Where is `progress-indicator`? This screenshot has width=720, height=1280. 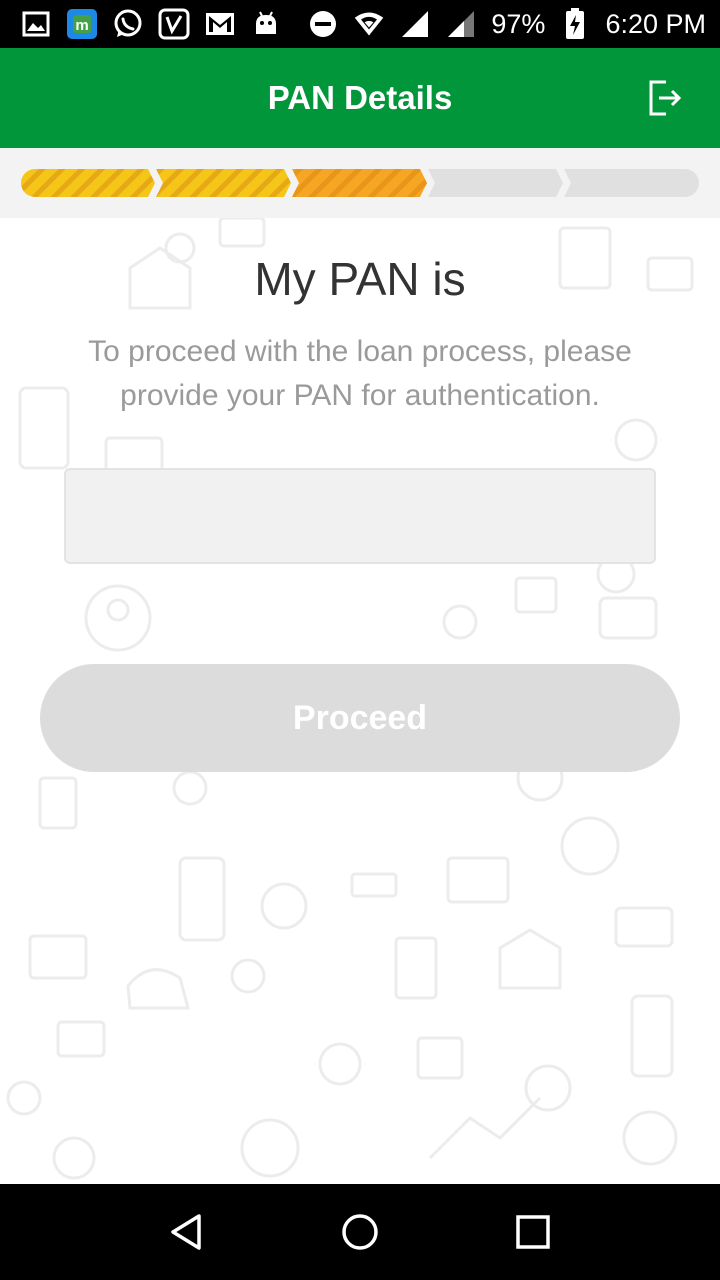 progress-indicator is located at coordinates (360, 183).